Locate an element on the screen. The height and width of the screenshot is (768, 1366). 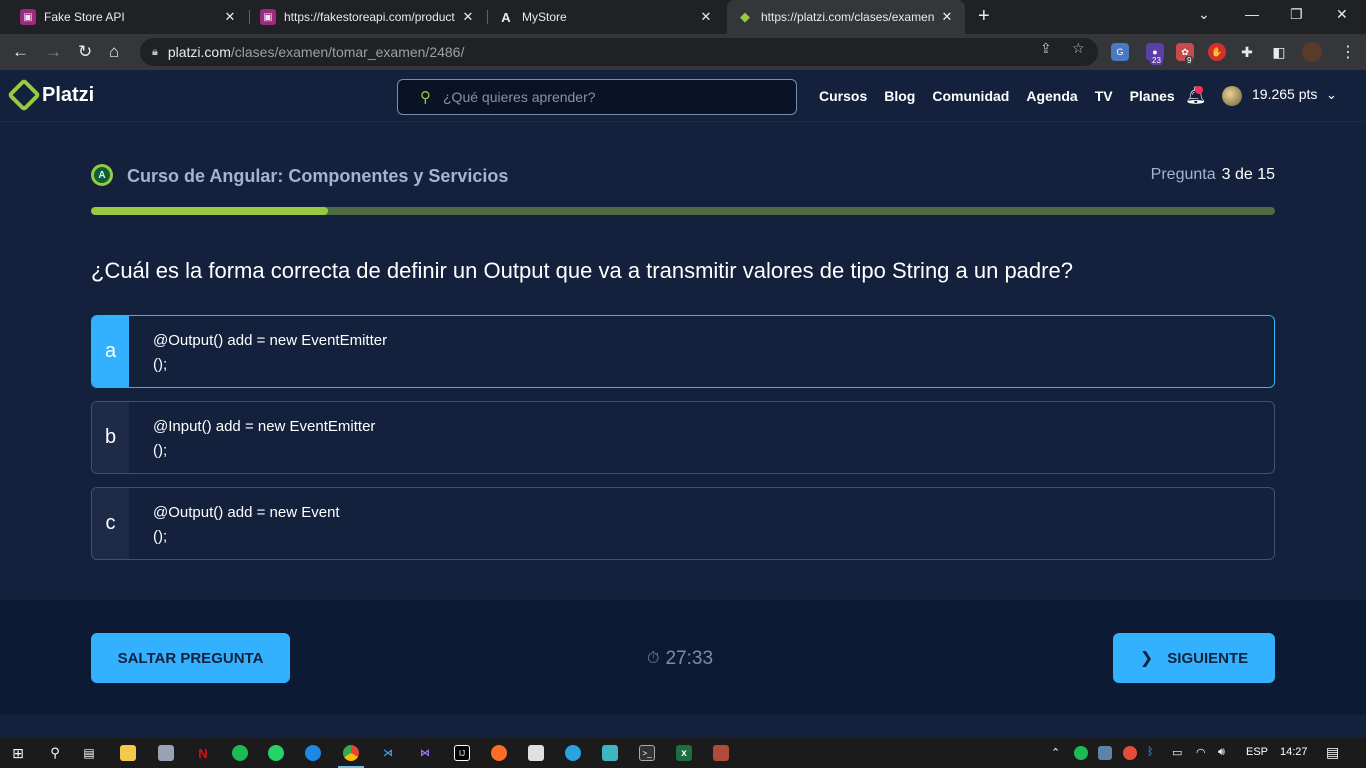
tab-title: Fake Store API is located at coordinates (84, 17).